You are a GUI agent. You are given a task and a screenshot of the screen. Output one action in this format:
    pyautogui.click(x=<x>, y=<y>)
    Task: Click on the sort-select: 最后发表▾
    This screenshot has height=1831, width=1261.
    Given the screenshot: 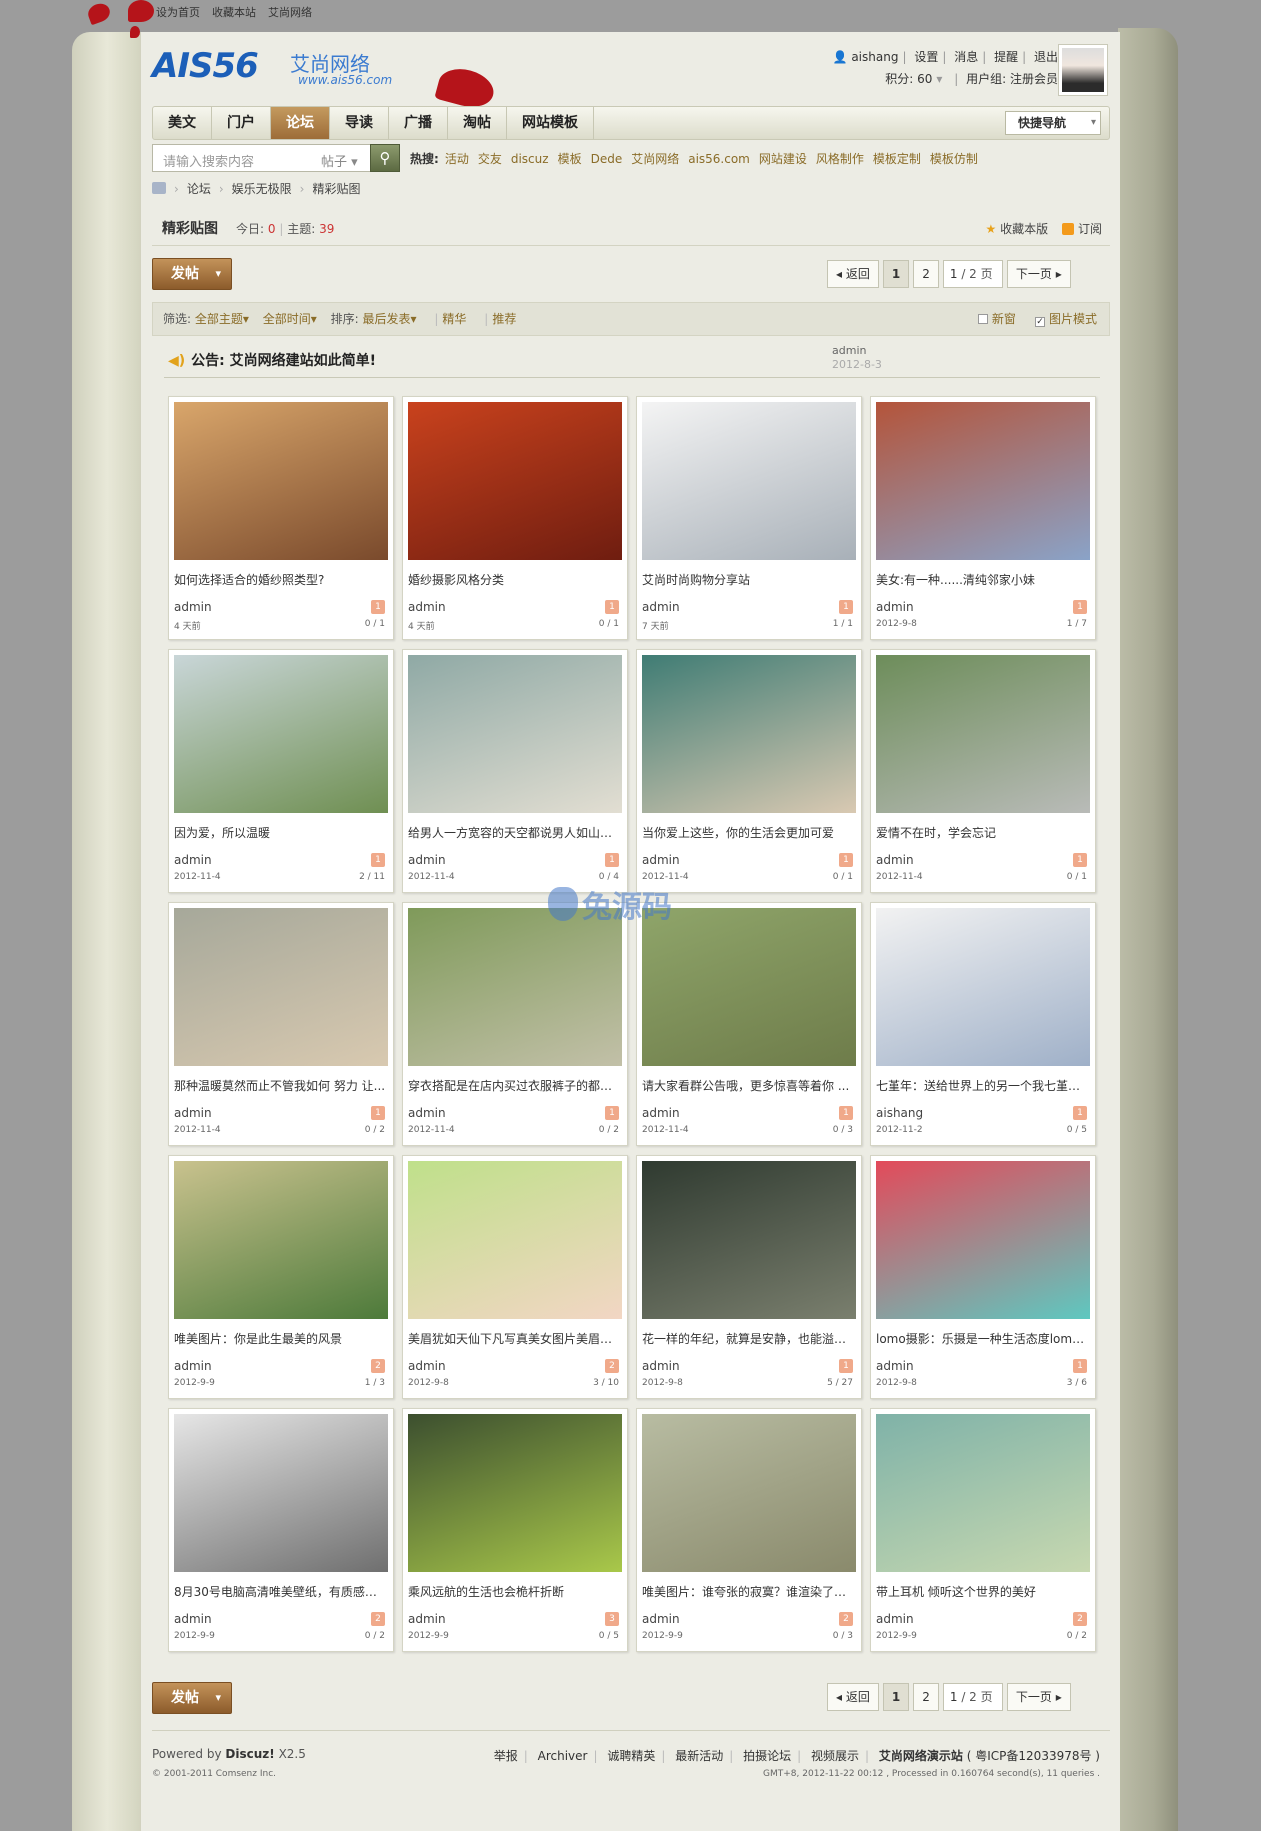 What is the action you would take?
    pyautogui.click(x=390, y=319)
    